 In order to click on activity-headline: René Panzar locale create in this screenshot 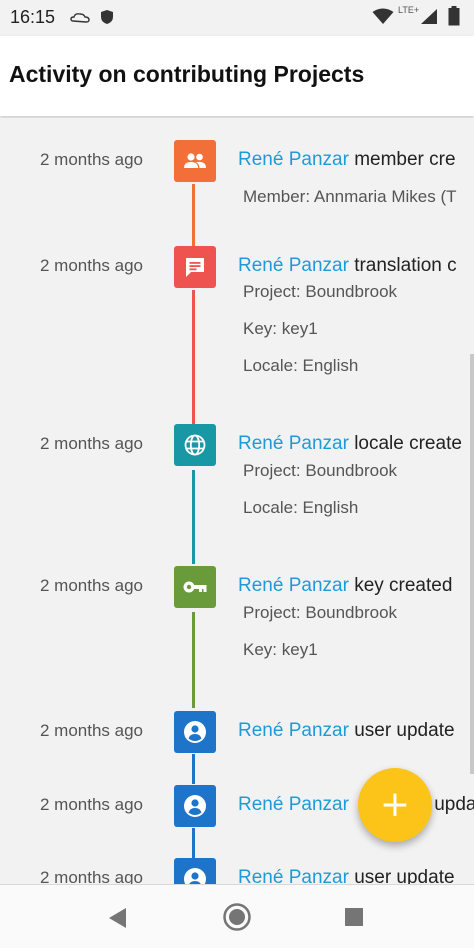, I will do `click(350, 444)`.